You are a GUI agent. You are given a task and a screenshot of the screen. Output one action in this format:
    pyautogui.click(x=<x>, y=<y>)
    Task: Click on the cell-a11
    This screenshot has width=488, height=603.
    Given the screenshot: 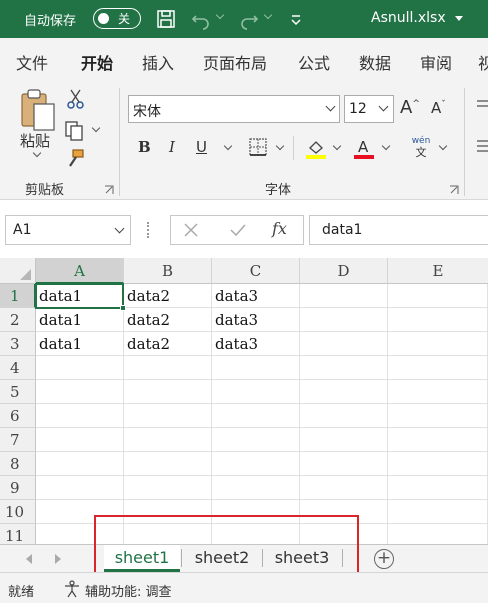 What is the action you would take?
    pyautogui.click(x=80, y=534)
    